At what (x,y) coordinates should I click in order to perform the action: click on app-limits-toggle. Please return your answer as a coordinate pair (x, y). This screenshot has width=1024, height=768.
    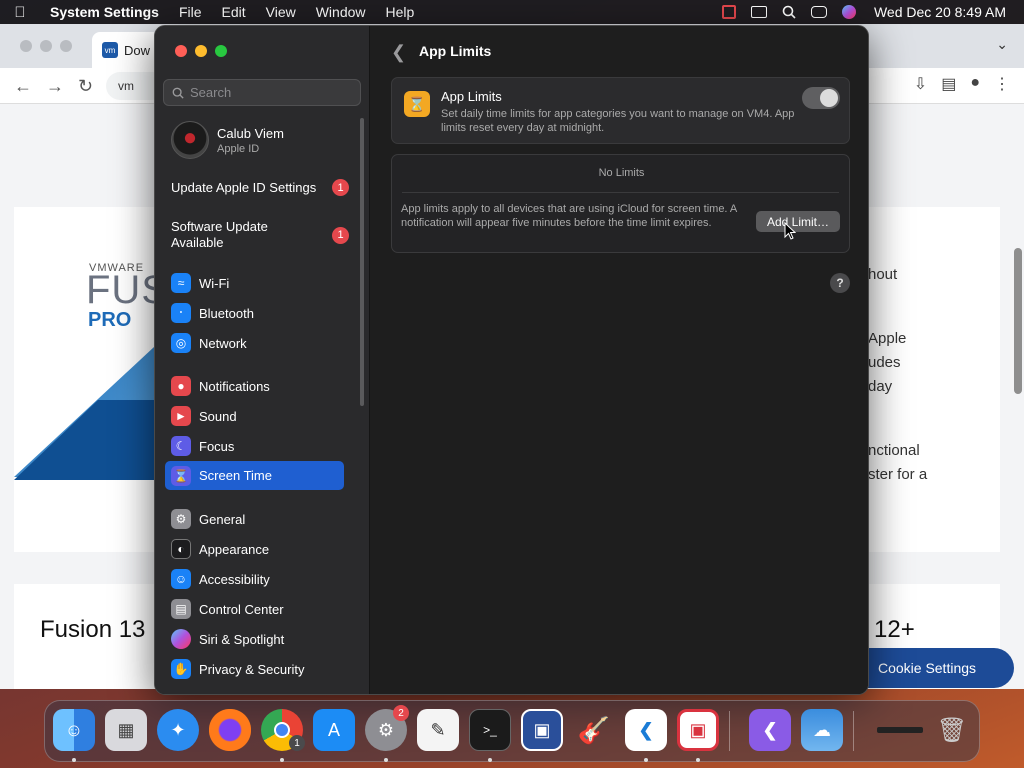
    Looking at the image, I should click on (821, 98).